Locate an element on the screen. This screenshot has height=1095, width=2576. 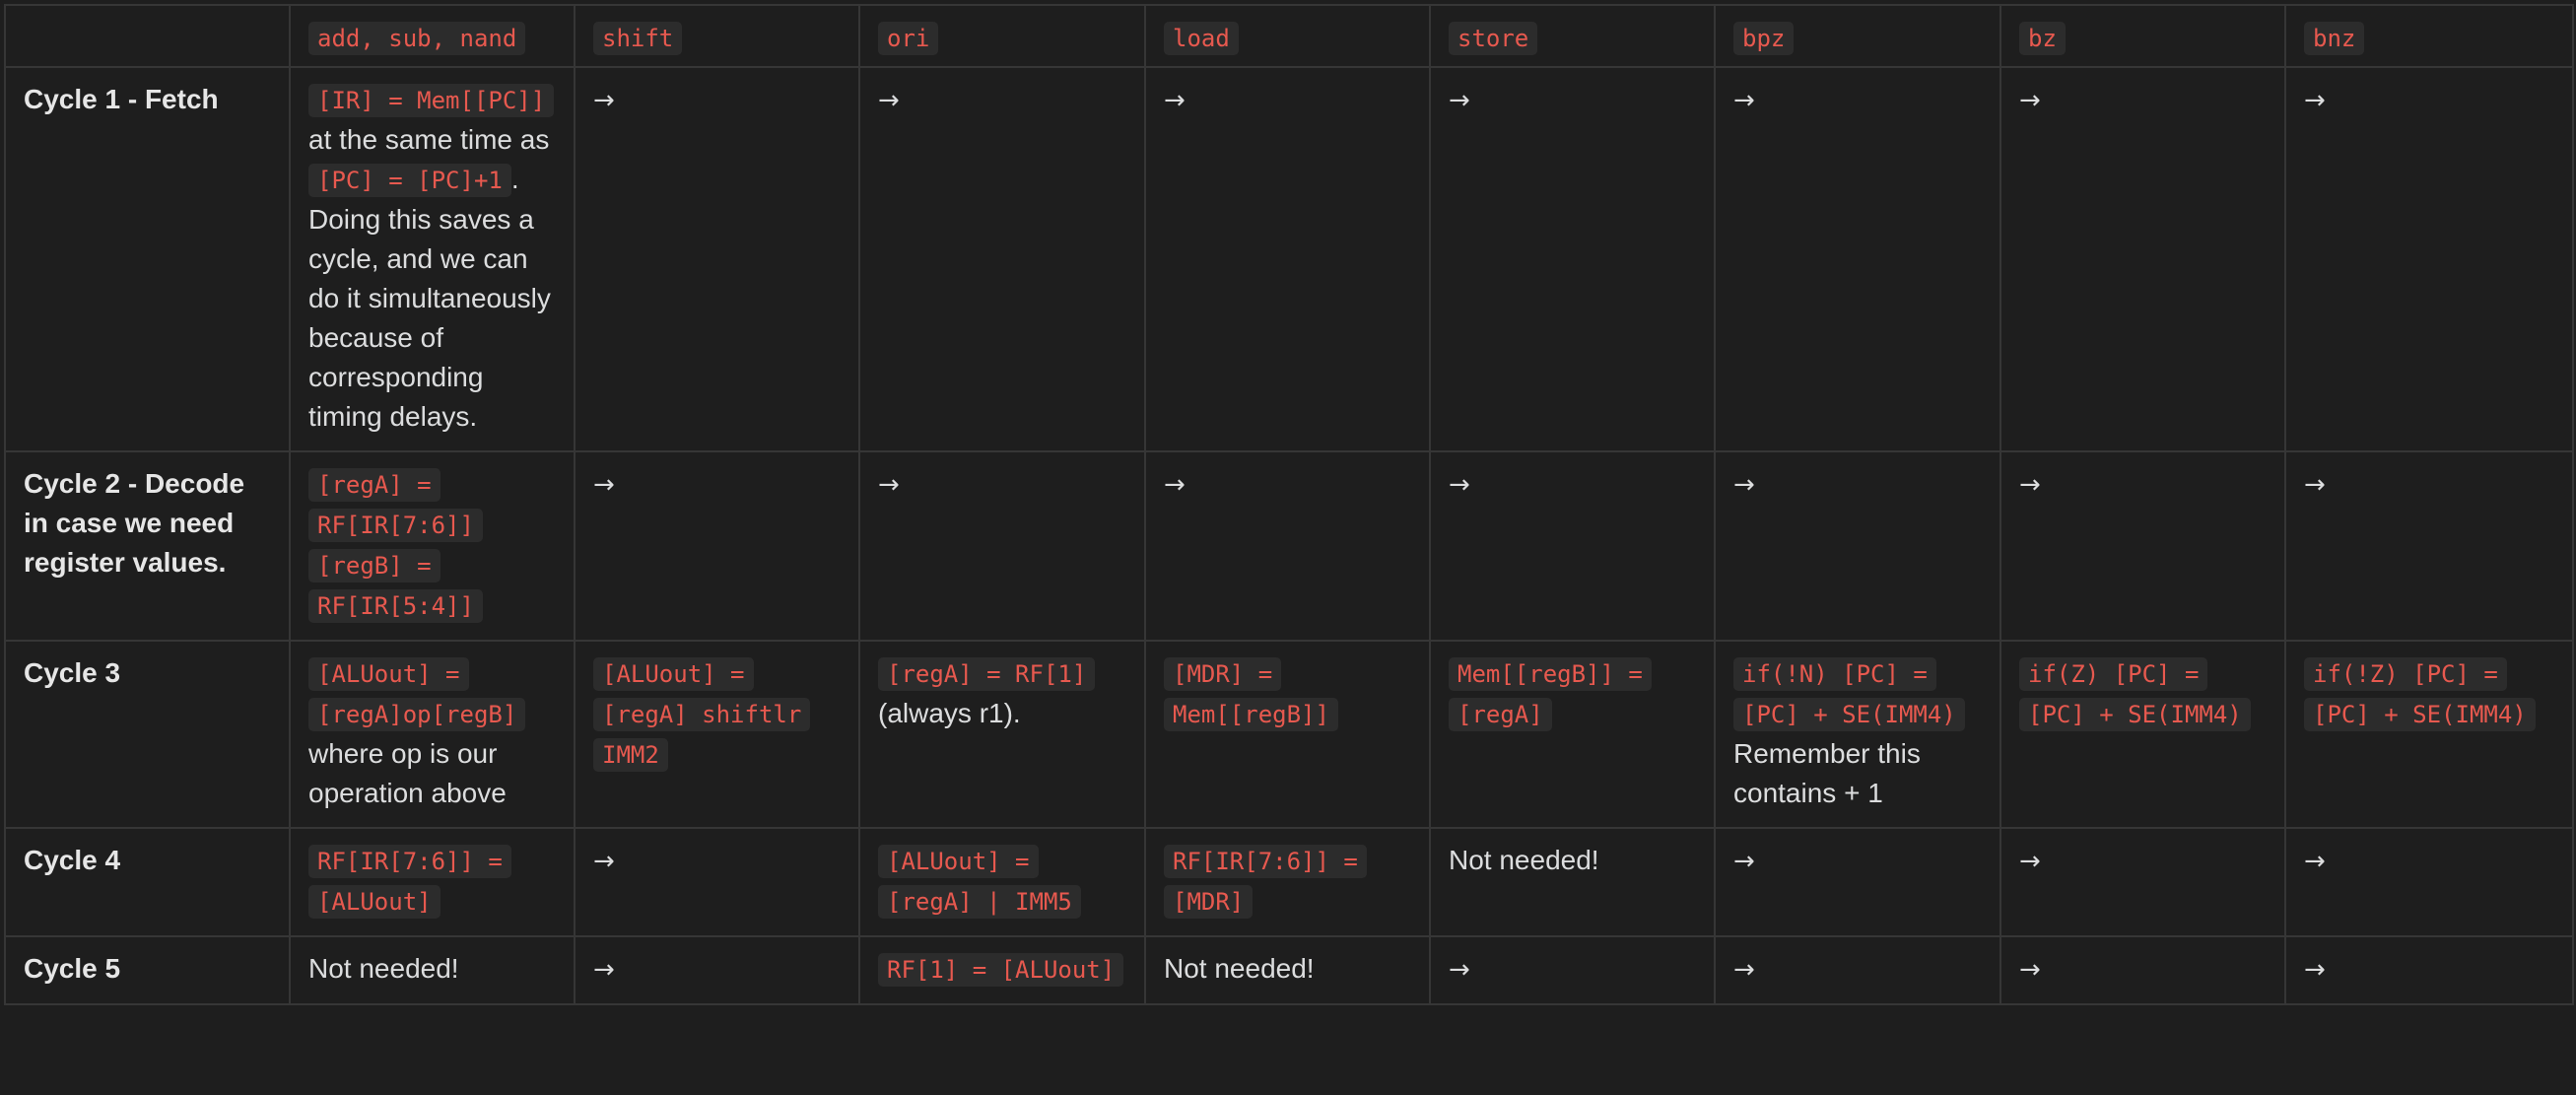
header-label: ori is located at coordinates (908, 39).